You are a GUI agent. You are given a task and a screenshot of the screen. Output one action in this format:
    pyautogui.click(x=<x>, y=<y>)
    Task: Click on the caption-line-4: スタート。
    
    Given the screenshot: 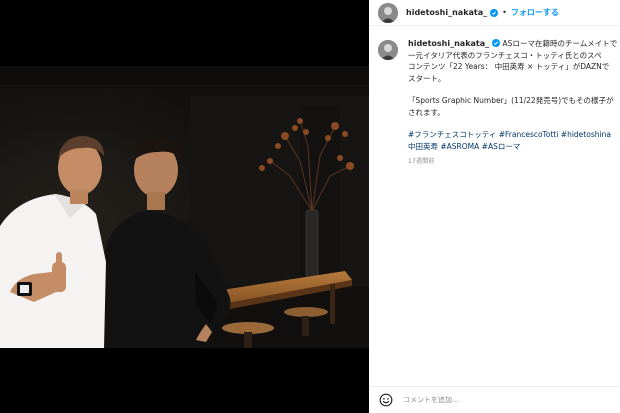 What is the action you would take?
    pyautogui.click(x=427, y=78)
    